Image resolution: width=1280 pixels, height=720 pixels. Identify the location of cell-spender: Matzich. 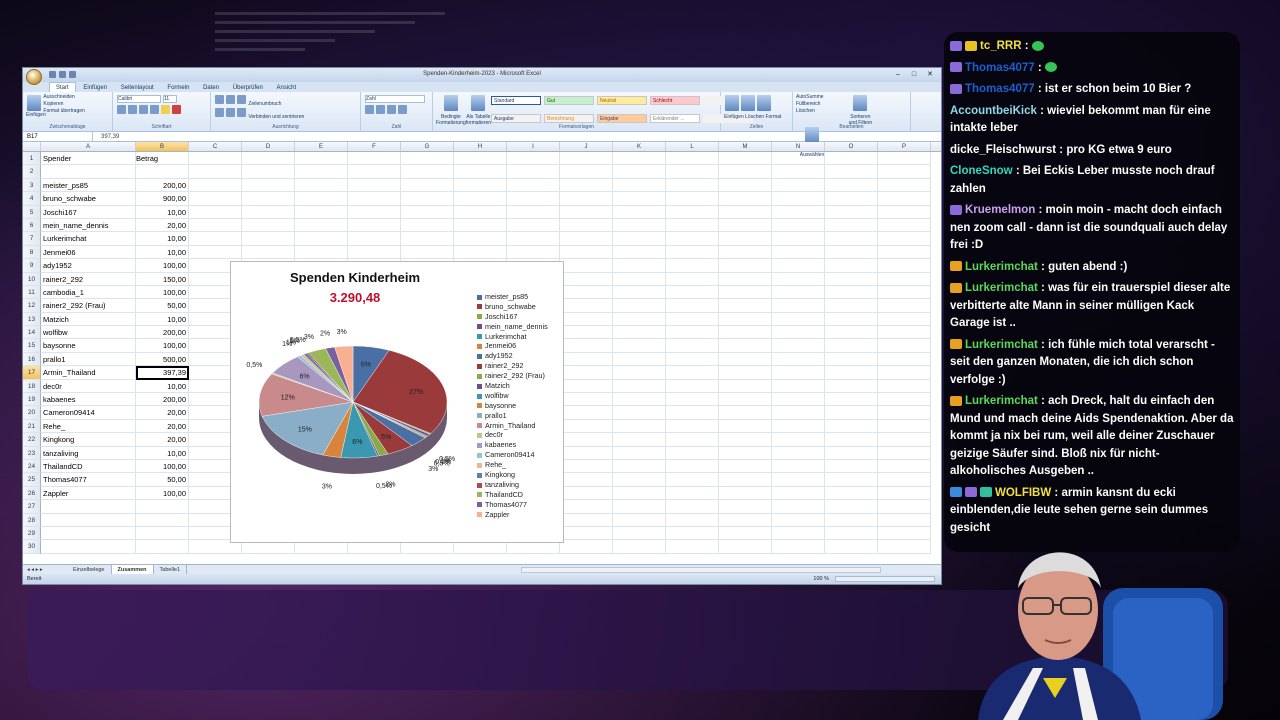
(88, 319).